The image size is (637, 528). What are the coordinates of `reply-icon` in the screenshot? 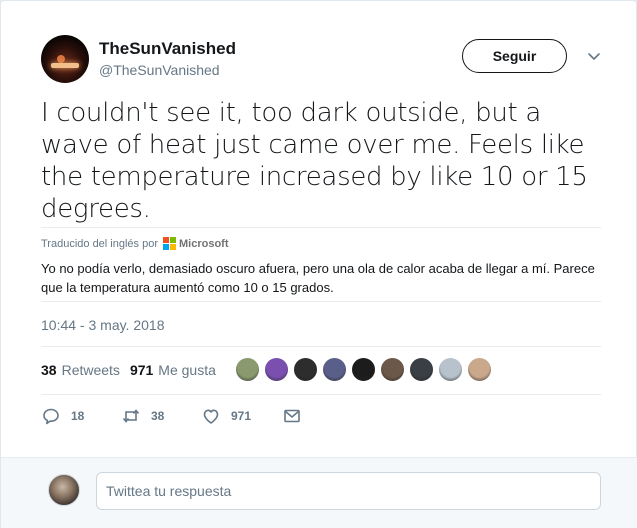 It's located at (51, 416).